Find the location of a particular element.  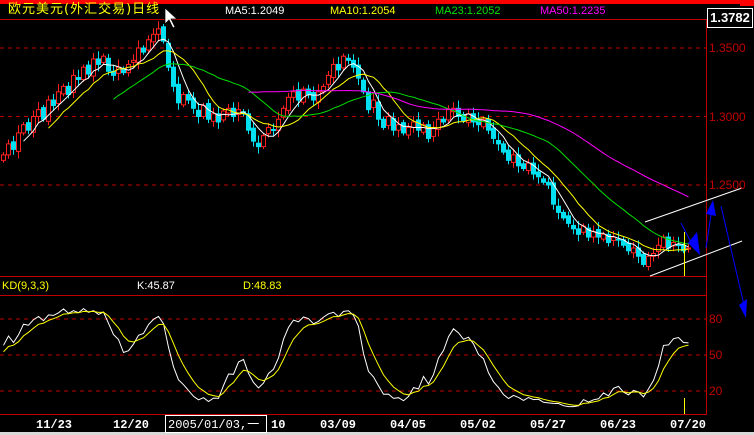

arrow-down-icon is located at coordinates (733, 261).